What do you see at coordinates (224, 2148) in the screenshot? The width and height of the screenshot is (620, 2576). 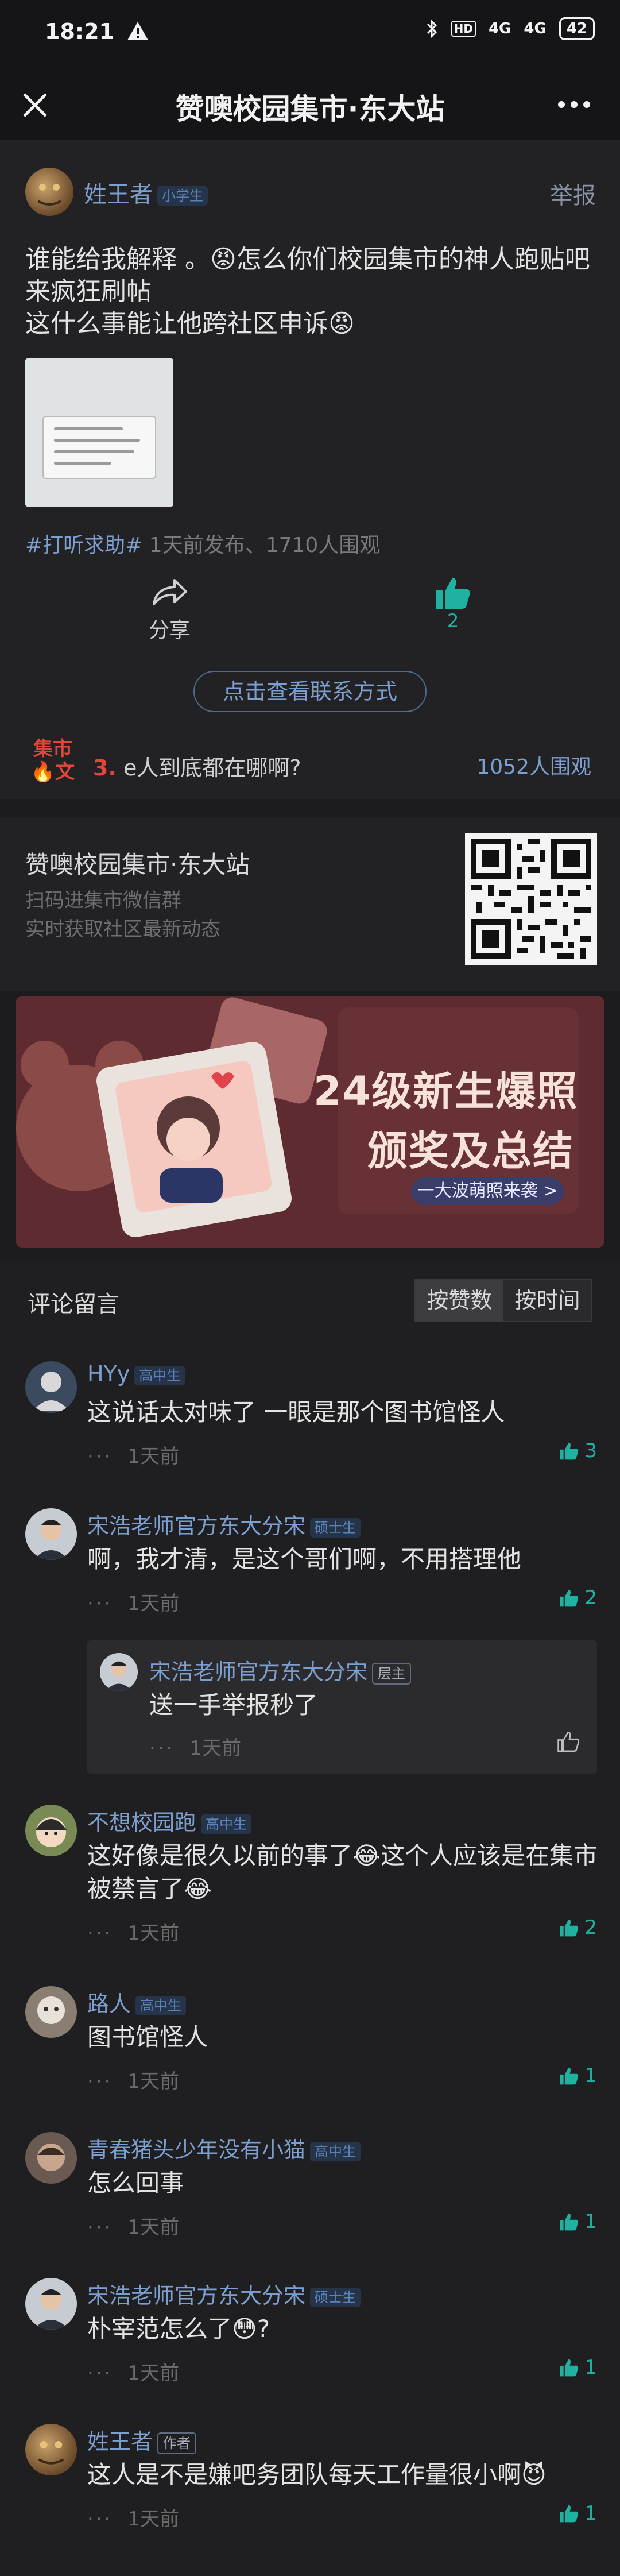 I see `comment-author: 青春猪头少年没有小猫 高中生` at bounding box center [224, 2148].